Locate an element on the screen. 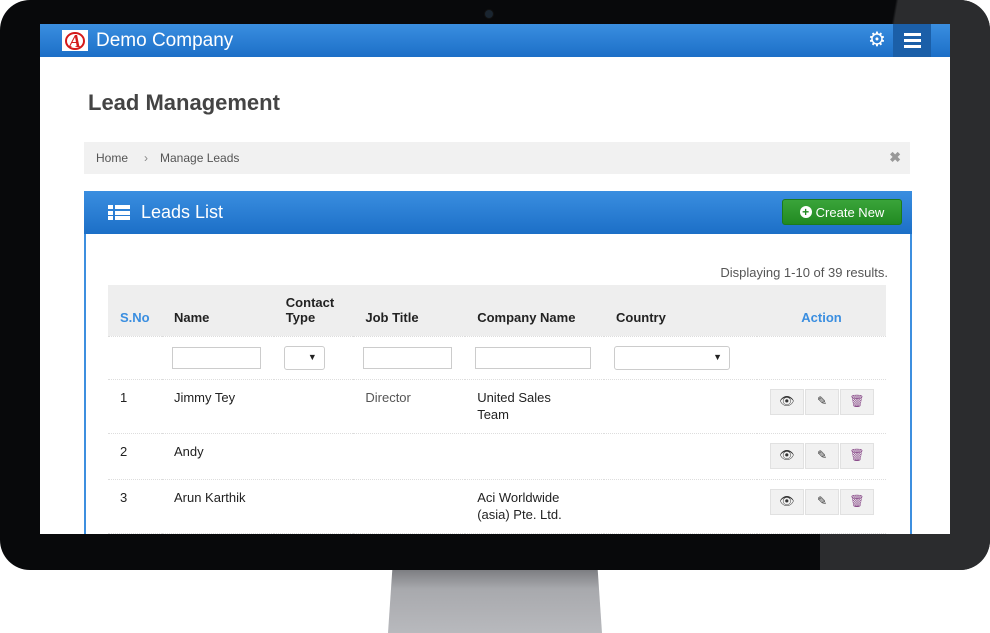  panel-header: Leads List + Create New is located at coordinates (498, 212).